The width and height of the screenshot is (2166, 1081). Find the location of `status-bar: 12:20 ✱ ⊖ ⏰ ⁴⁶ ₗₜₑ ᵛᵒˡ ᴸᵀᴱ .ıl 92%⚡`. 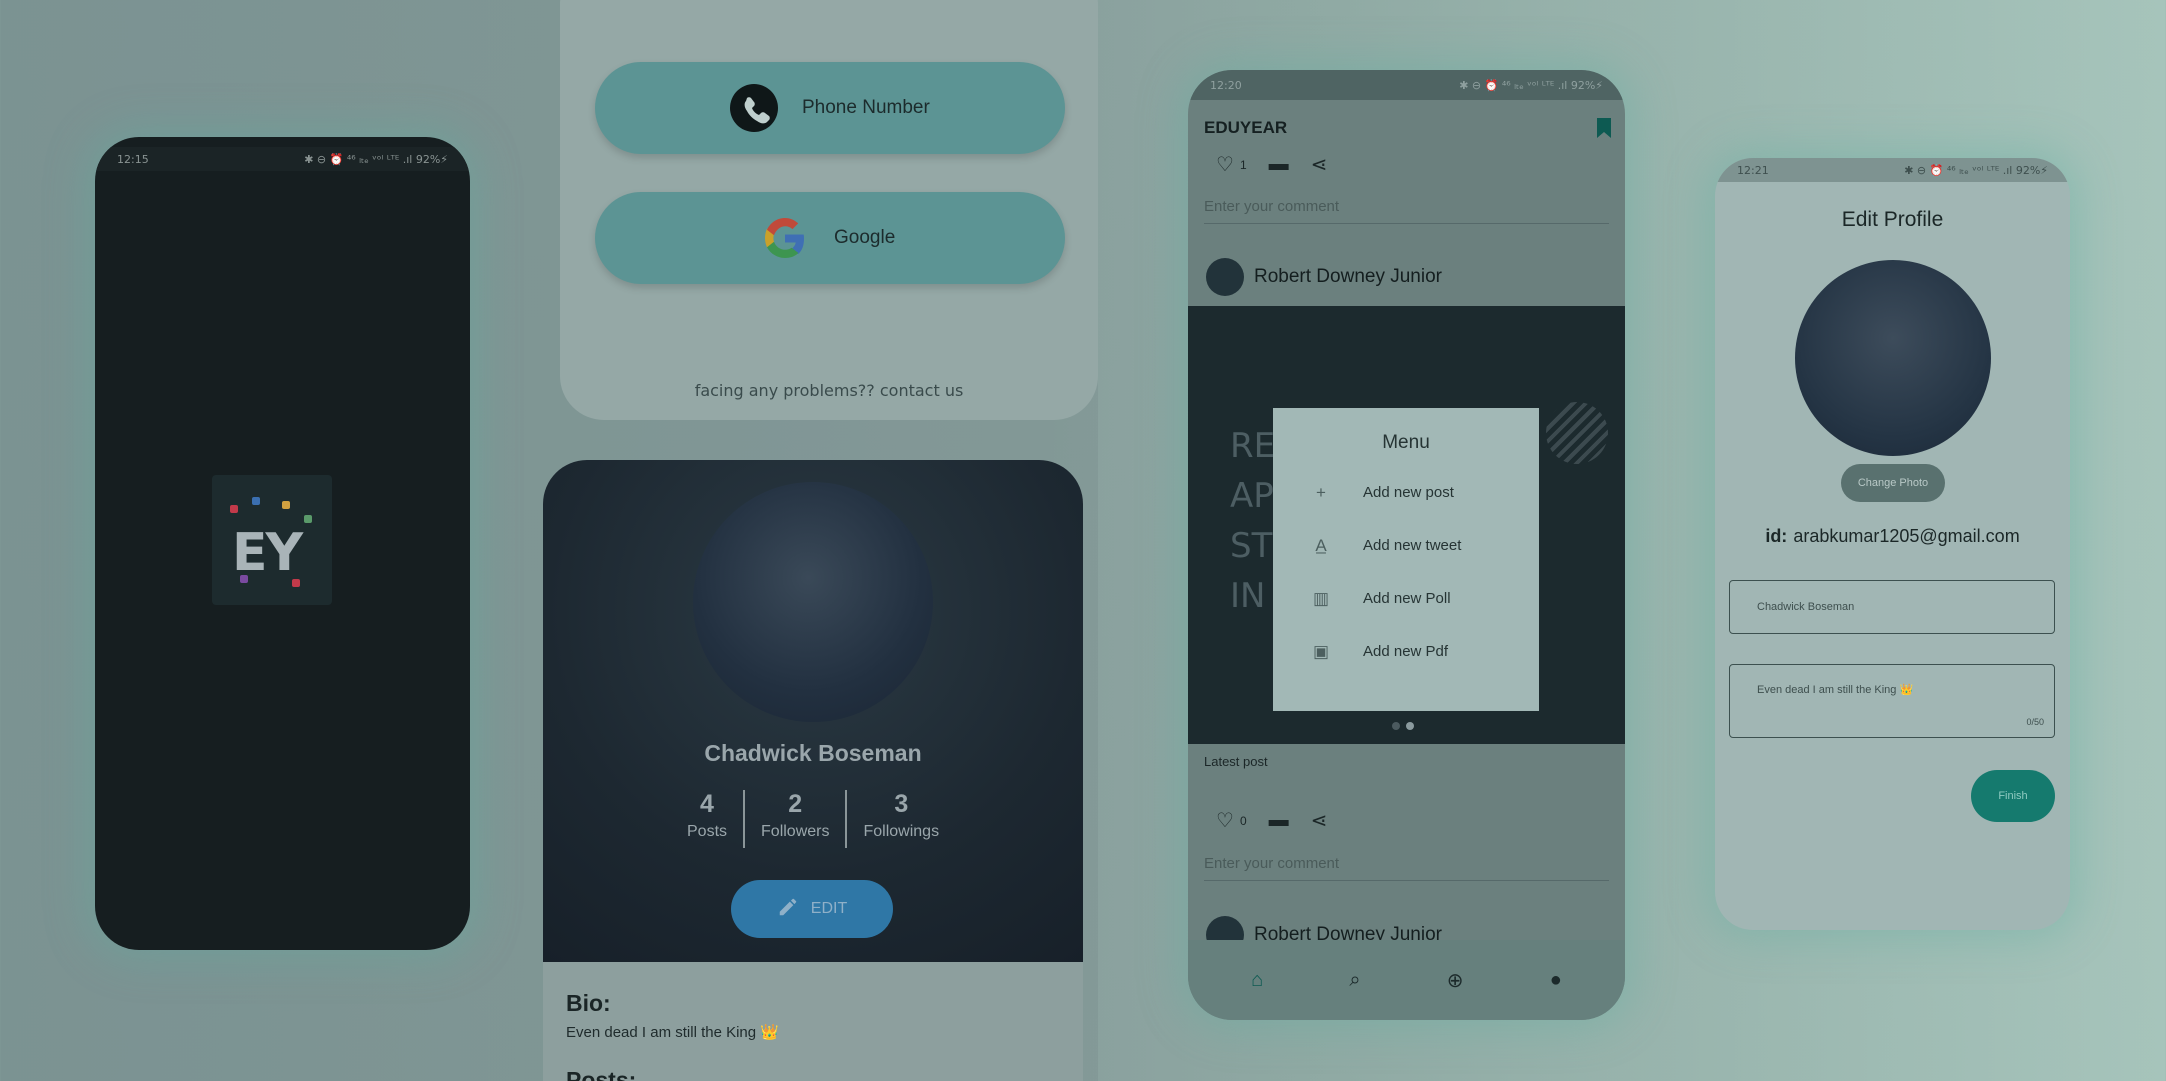

status-bar: 12:20 ✱ ⊖ ⏰ ⁴⁶ ₗₜₑ ᵛᵒˡ ᴸᵀᴱ .ıl 92%⚡ is located at coordinates (1406, 85).